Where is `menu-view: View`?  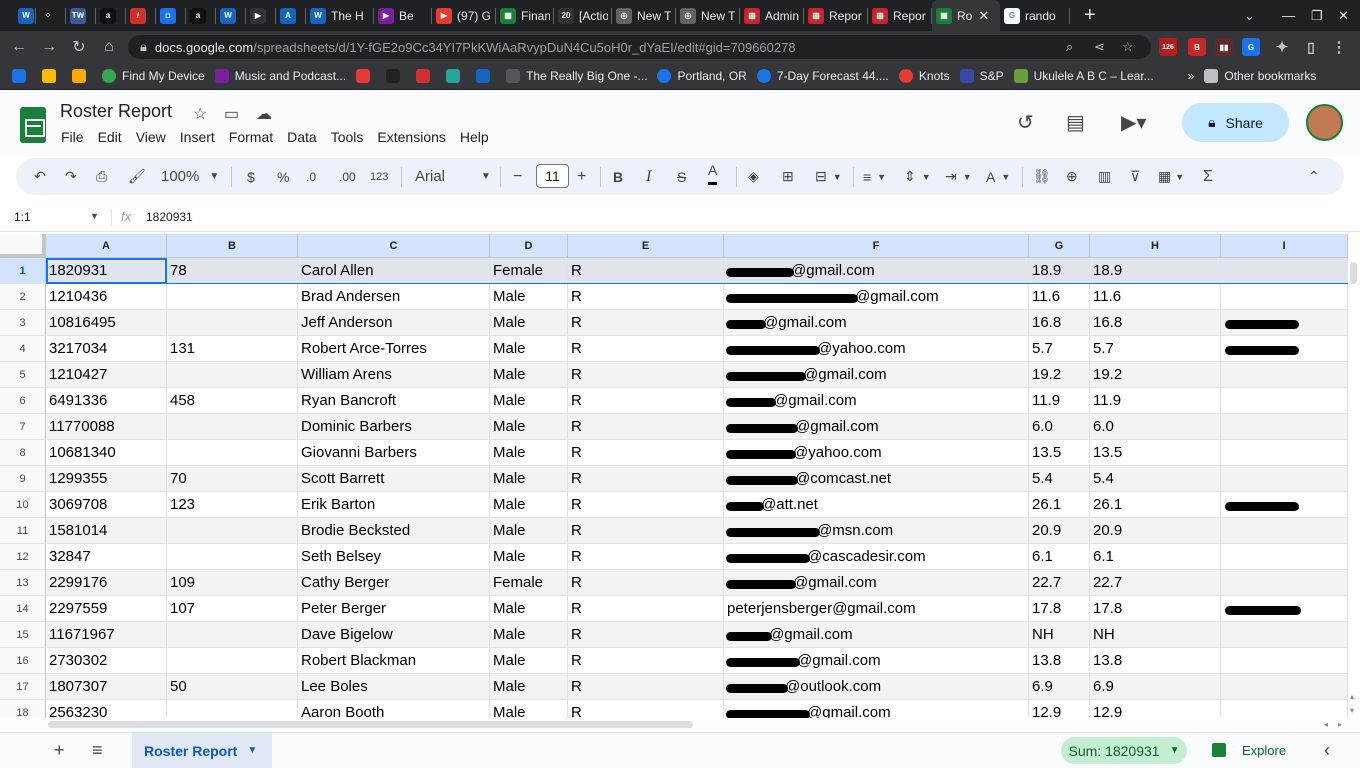
menu-view: View is located at coordinates (151, 137).